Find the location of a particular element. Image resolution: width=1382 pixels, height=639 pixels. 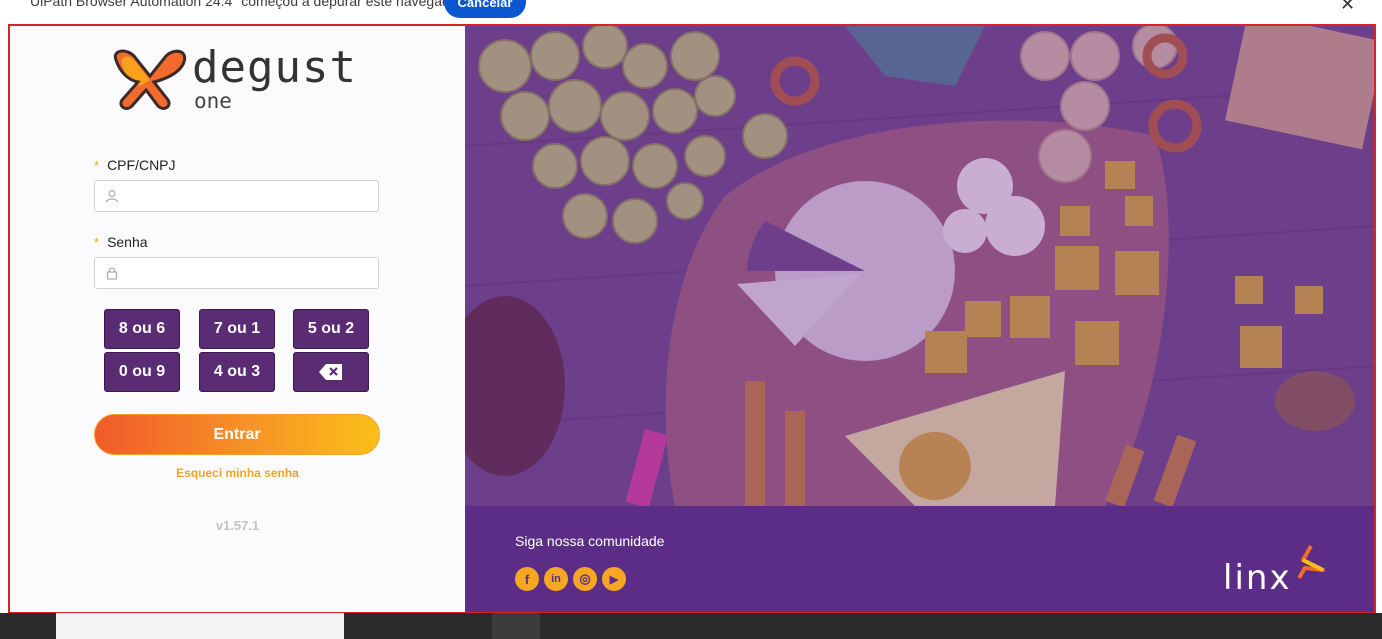

linx-wordmark: linx is located at coordinates (1257, 578).